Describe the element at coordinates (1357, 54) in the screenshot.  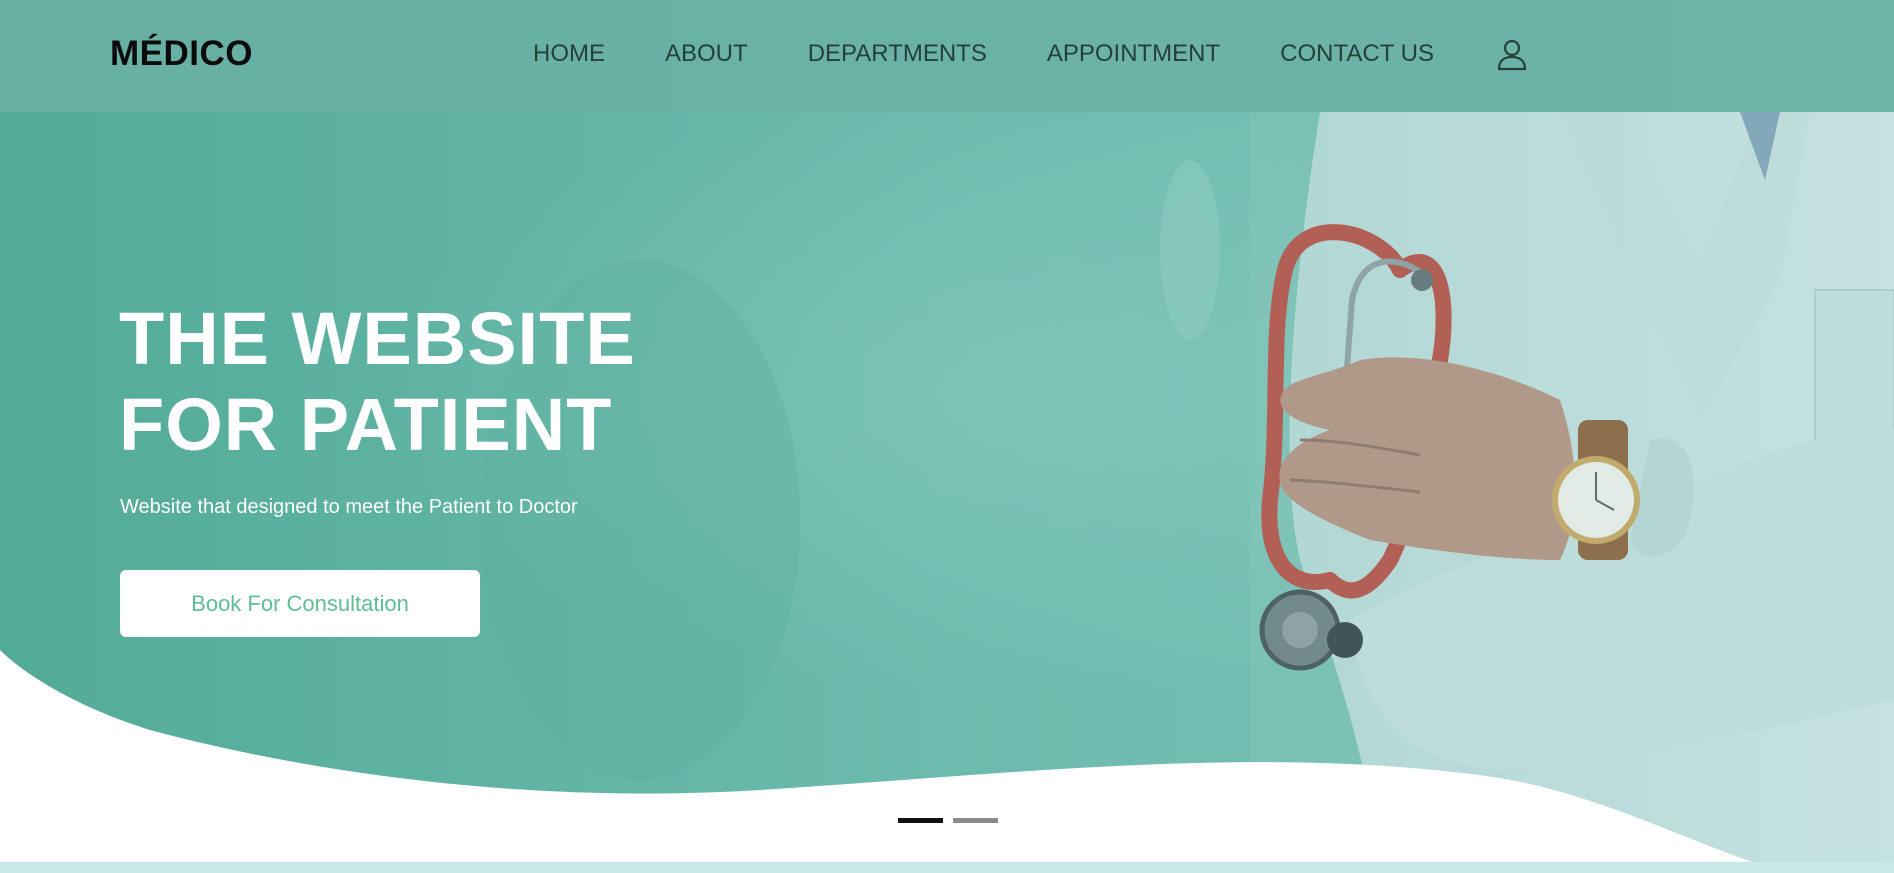
I see `nav-contact-us-link: CONTACT US` at that location.